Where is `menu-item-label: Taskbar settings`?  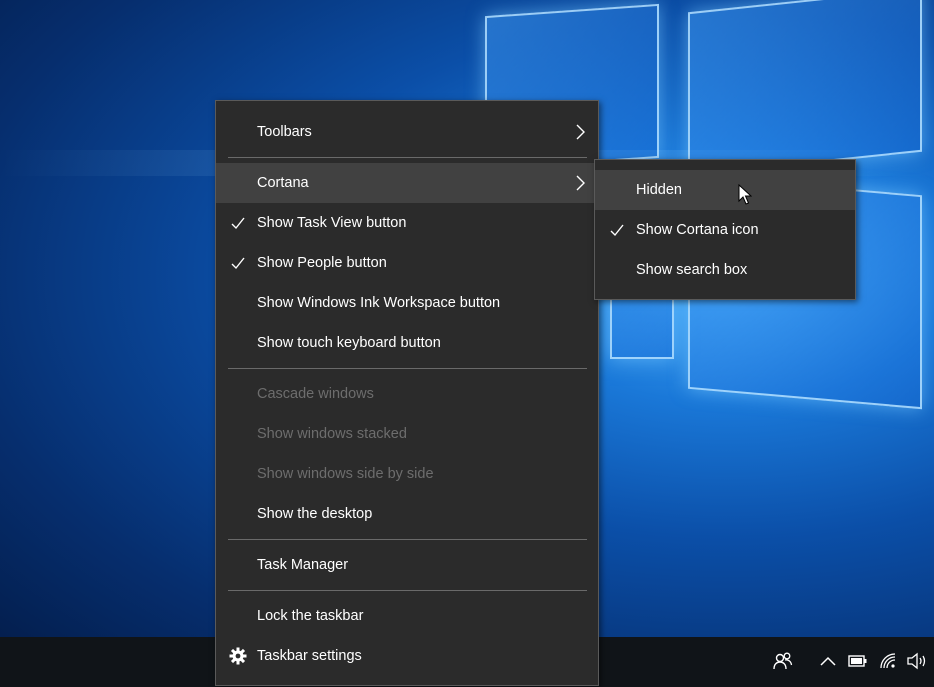 menu-item-label: Taskbar settings is located at coordinates (309, 656).